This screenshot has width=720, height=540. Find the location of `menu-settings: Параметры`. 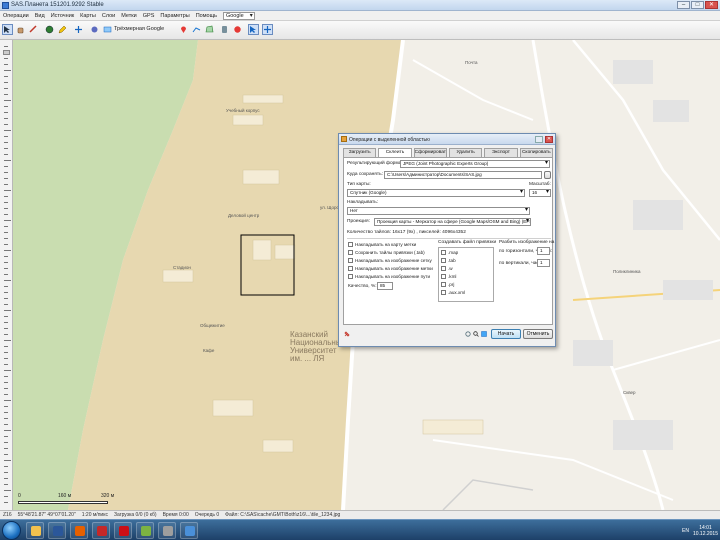

menu-settings: Параметры is located at coordinates (174, 16).